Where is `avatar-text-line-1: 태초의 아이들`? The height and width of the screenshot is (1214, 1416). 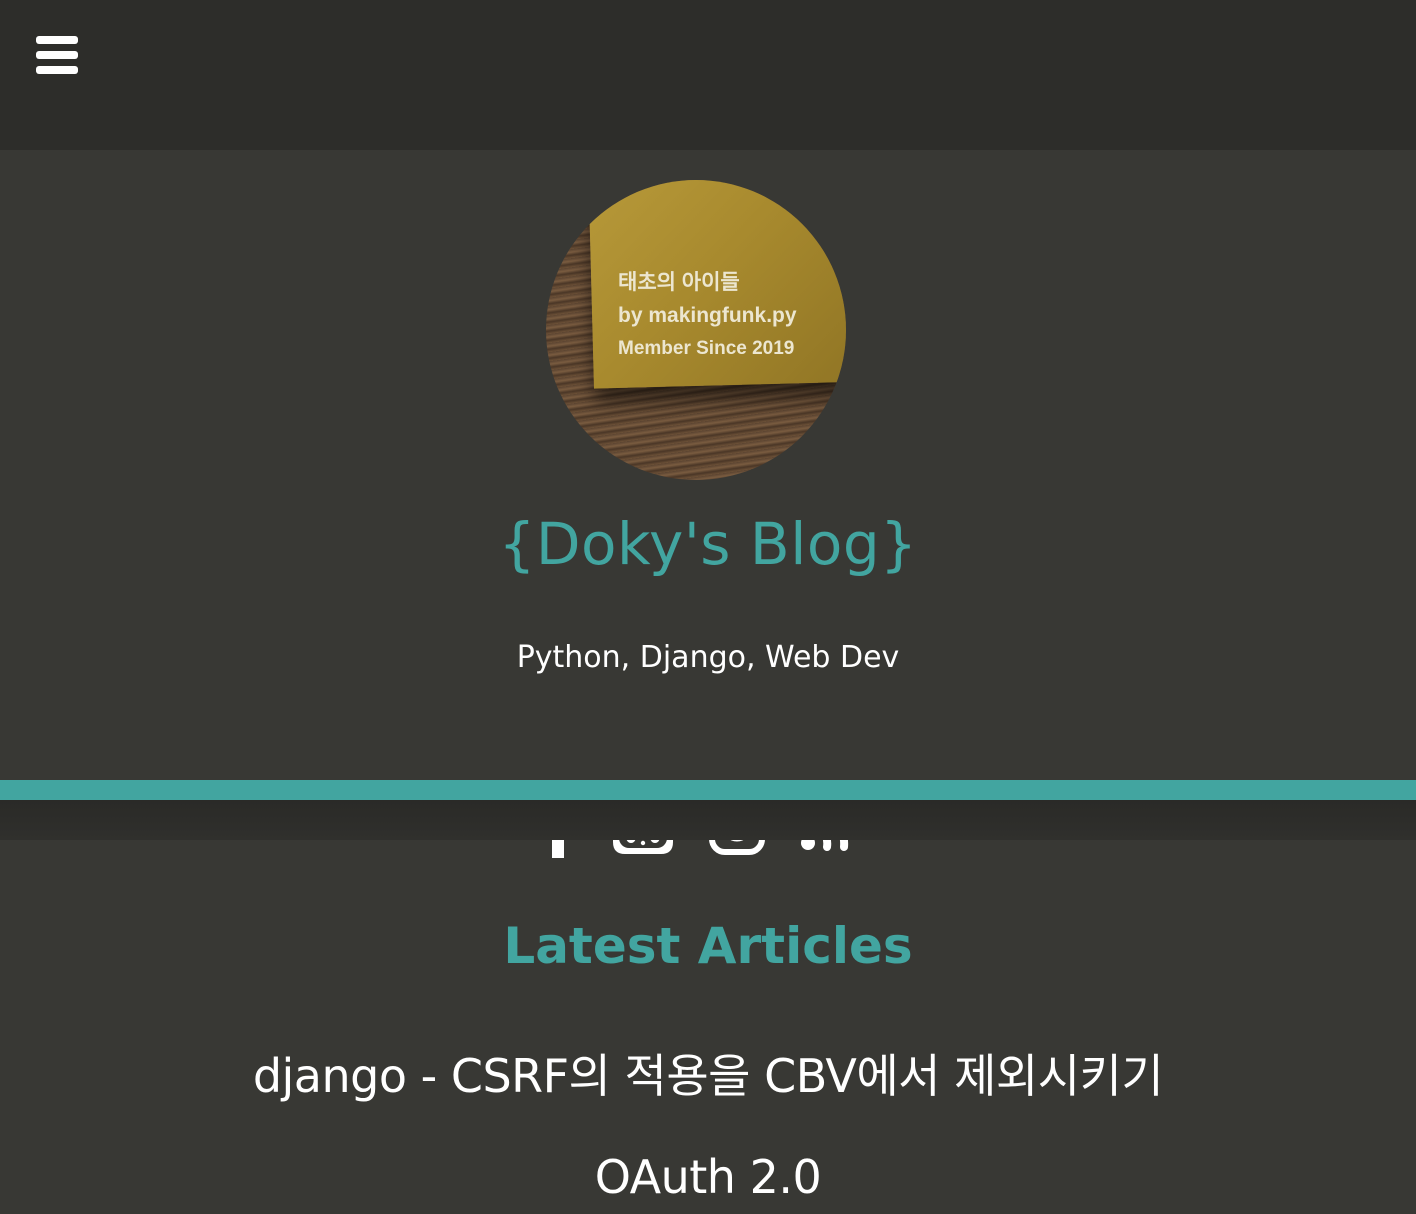 avatar-text-line-1: 태초의 아이들 is located at coordinates (679, 282).